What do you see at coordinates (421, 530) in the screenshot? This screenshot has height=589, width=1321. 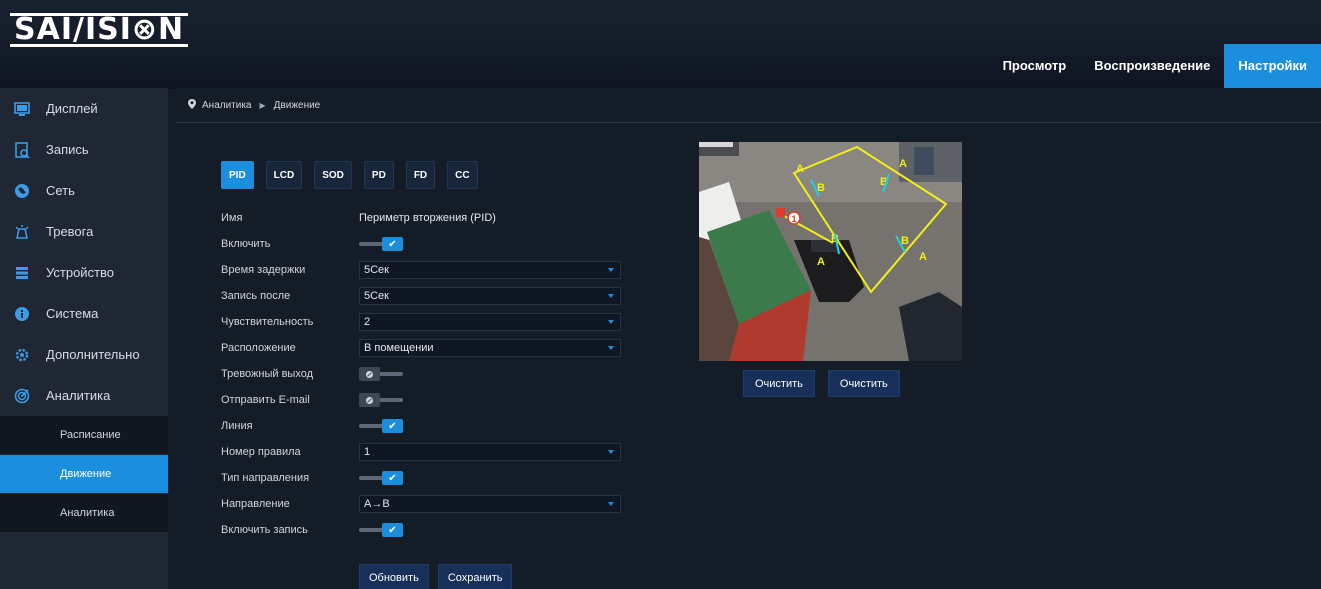 I see `row-enable-record: Включить запись ✔` at bounding box center [421, 530].